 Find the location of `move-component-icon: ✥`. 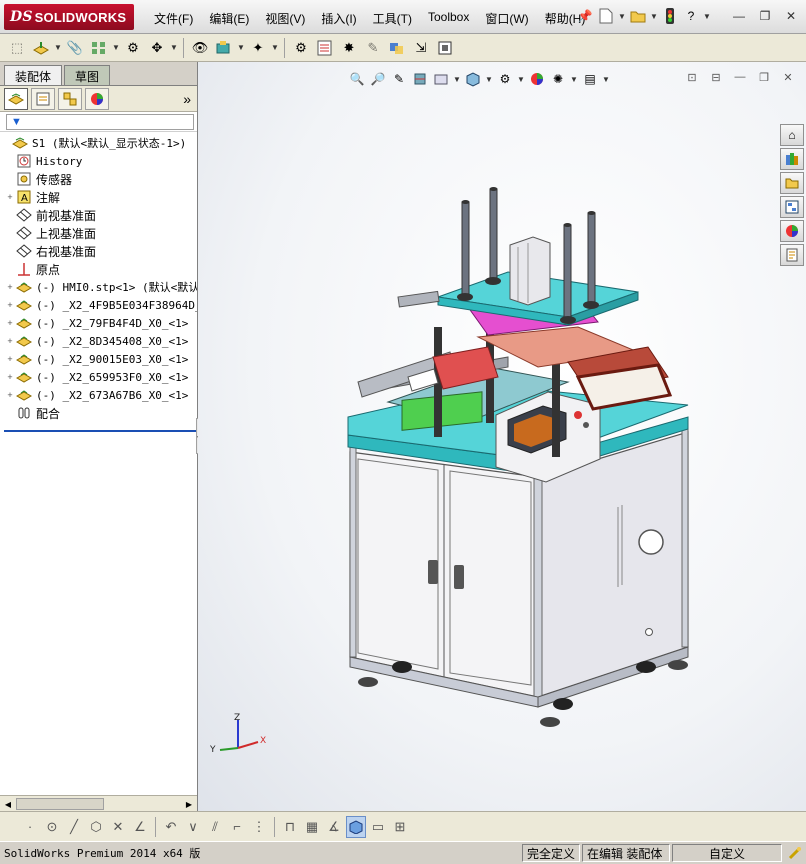

move-component-icon: ✥ is located at coordinates (157, 48).